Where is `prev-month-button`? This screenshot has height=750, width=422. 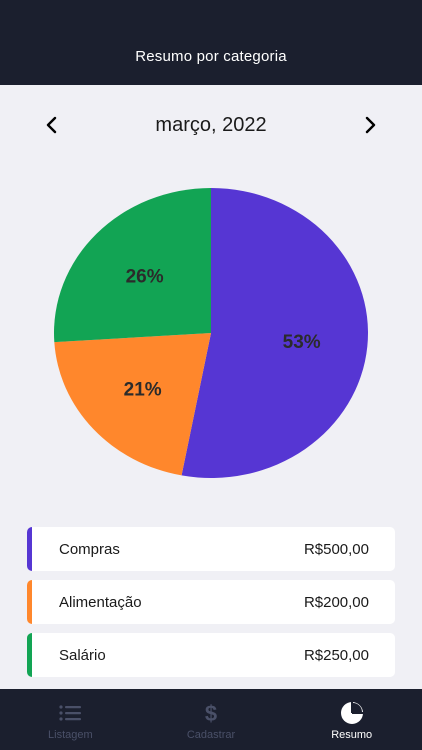 prev-month-button is located at coordinates (52, 125).